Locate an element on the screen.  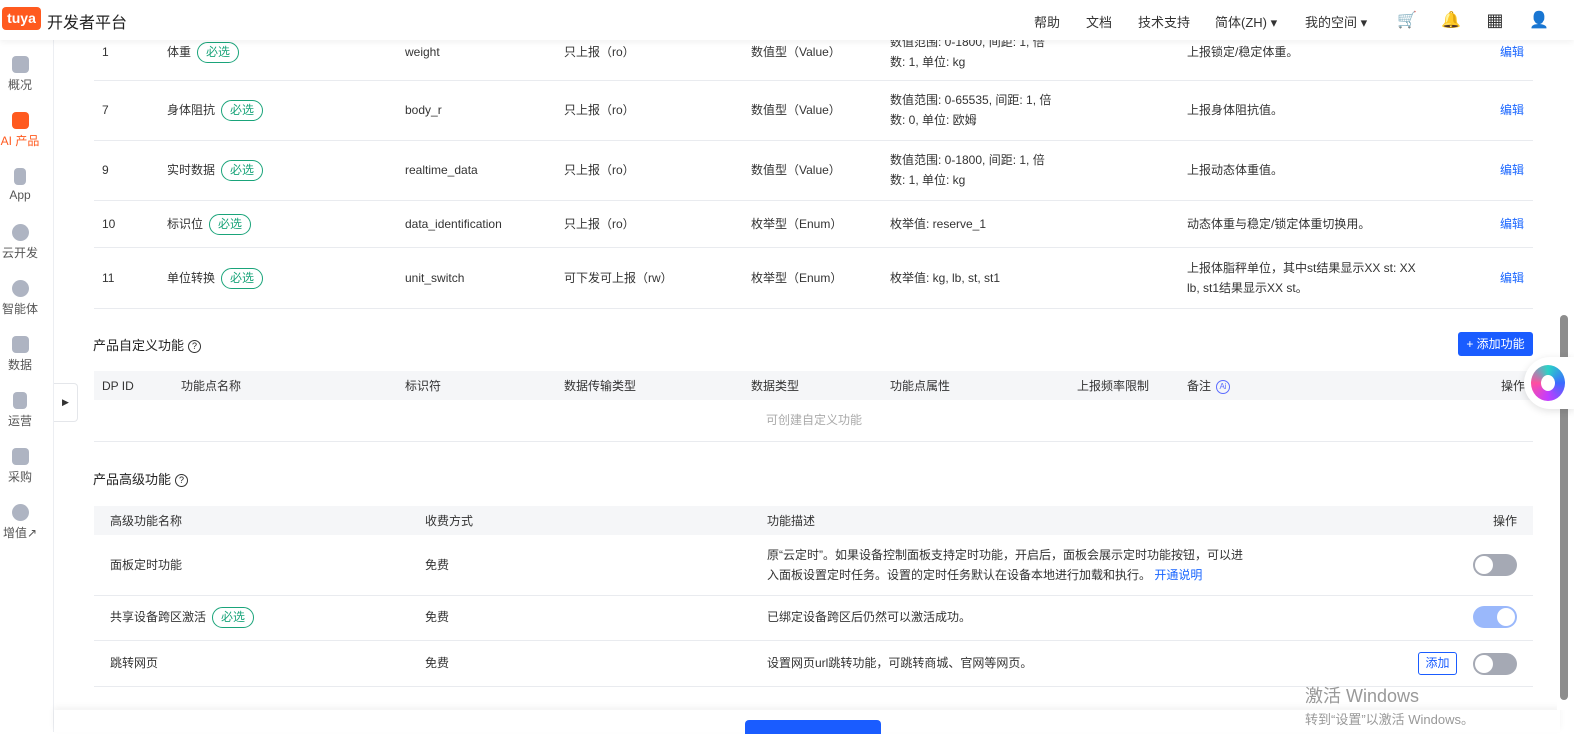
cell-id: 9 is located at coordinates (105, 170).